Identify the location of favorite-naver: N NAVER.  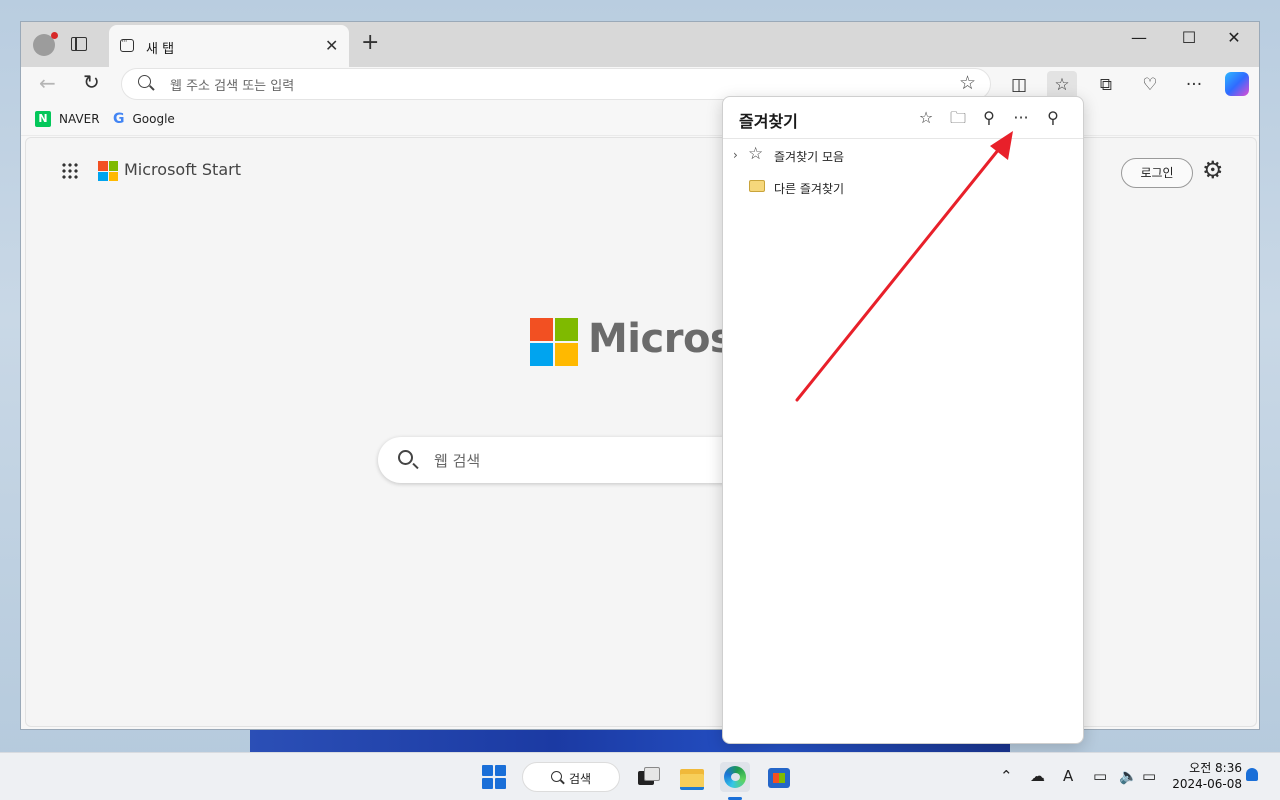
(67, 119).